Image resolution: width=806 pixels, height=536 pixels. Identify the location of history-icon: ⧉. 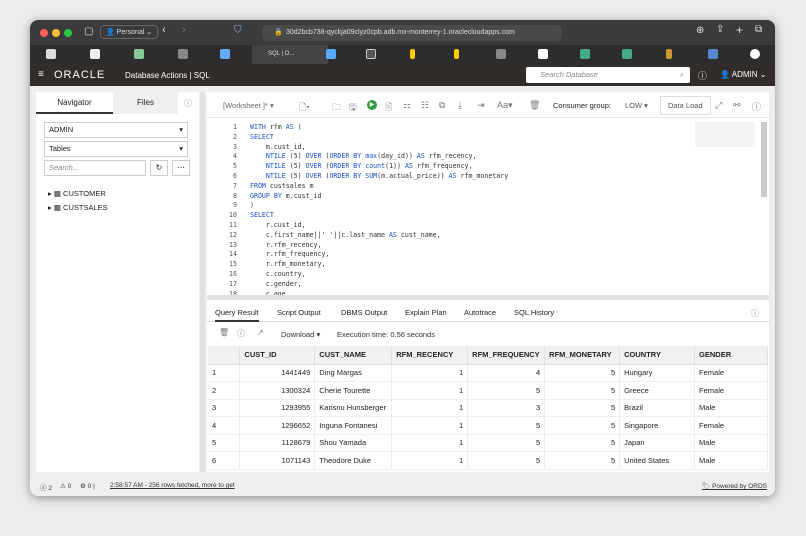
(442, 105).